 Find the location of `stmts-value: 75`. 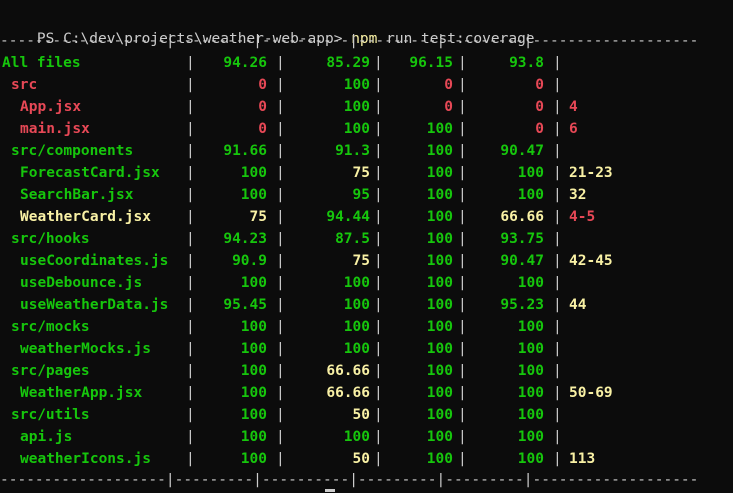

stmts-value: 75 is located at coordinates (258, 217).